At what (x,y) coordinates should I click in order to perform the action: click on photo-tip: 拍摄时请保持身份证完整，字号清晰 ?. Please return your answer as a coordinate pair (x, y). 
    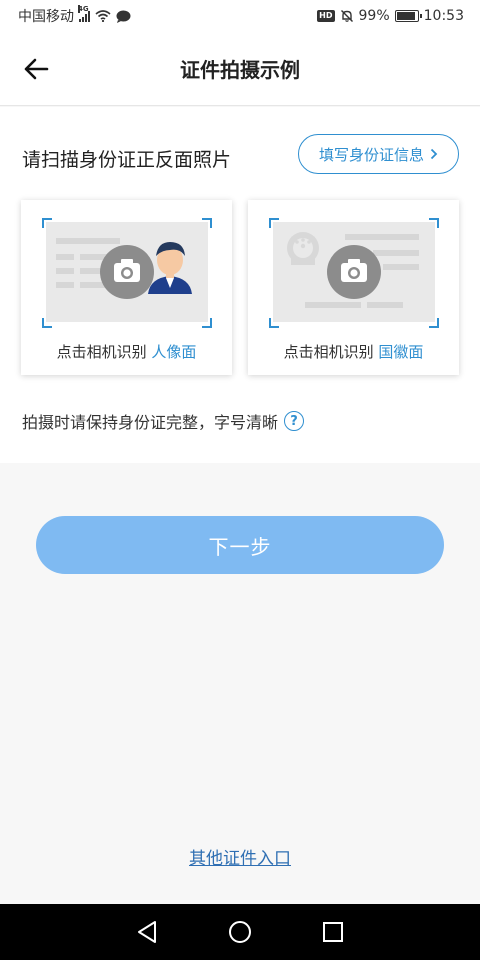
    Looking at the image, I should click on (163, 421).